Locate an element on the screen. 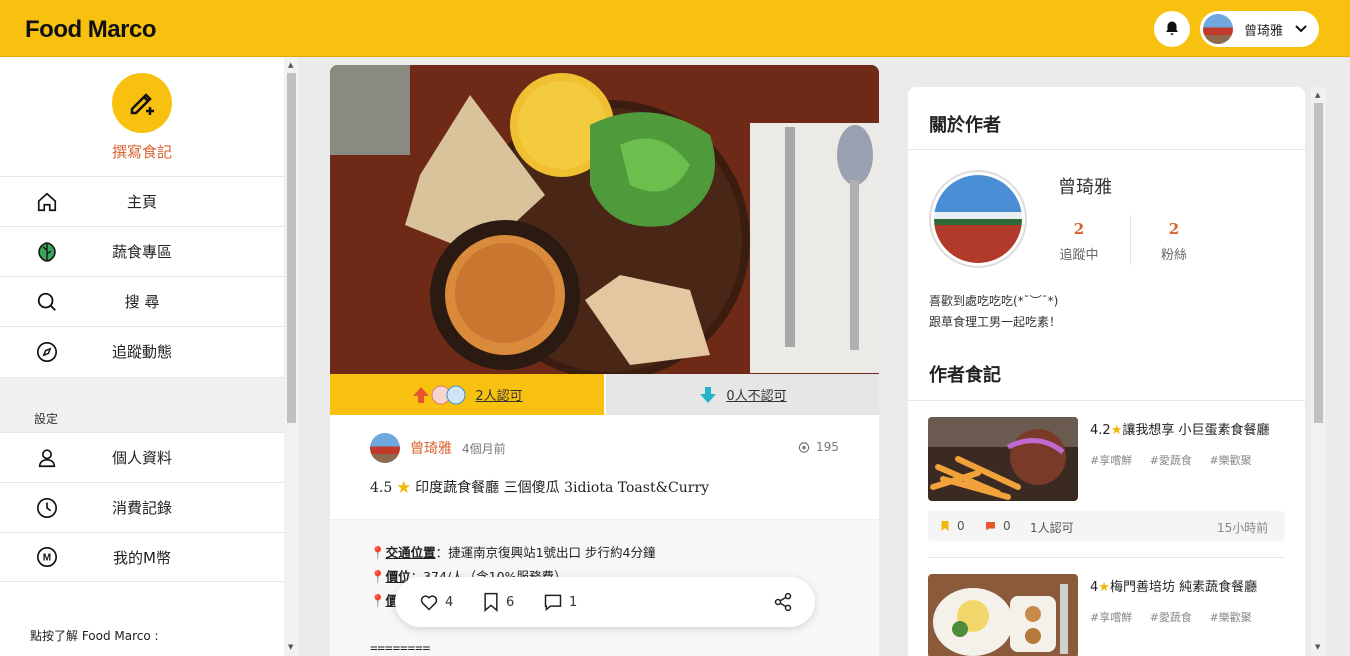  author-post-title-text: 讓我想享 小巨蛋素食餐廳 is located at coordinates (1196, 430).